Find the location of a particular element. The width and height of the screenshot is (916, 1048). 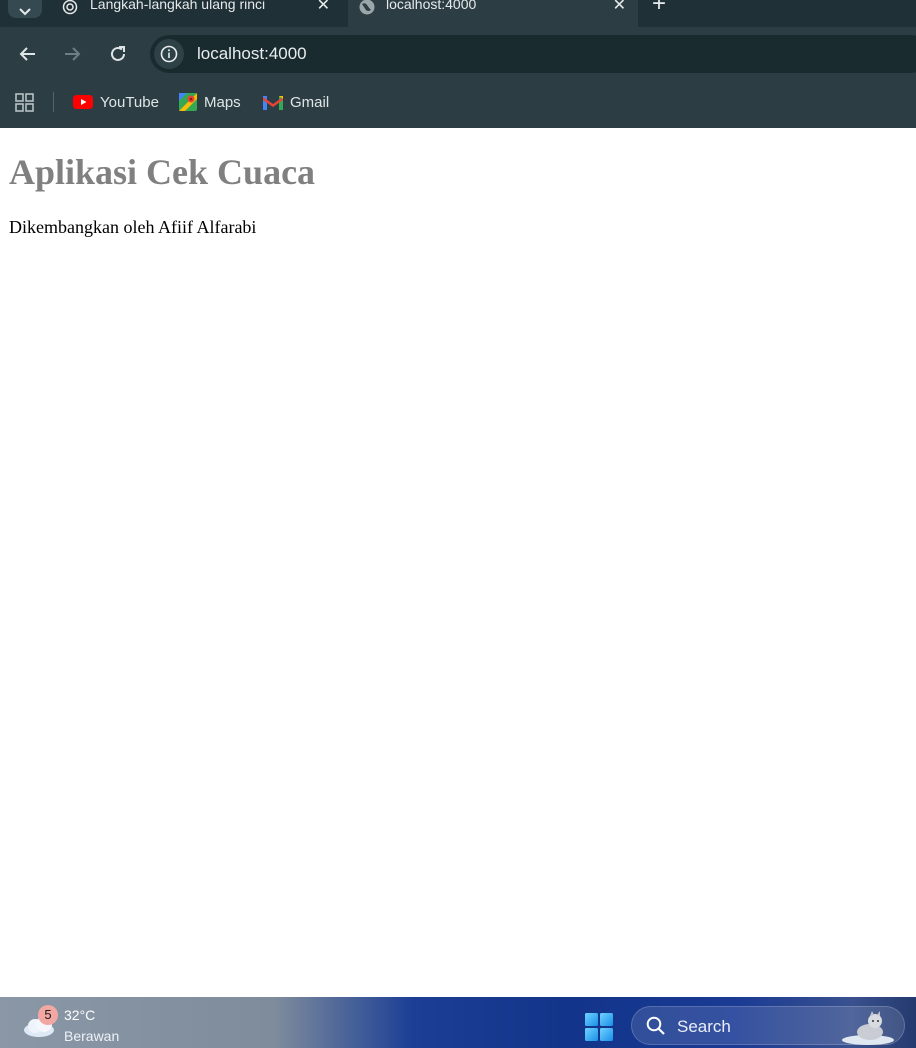

forward-icon is located at coordinates (72, 54).